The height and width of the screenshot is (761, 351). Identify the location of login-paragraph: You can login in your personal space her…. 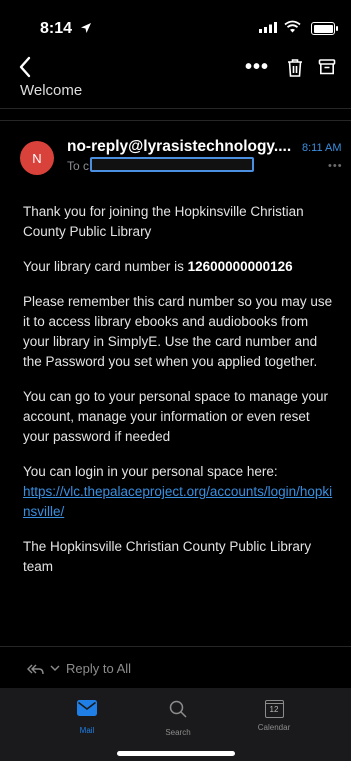
(180, 492).